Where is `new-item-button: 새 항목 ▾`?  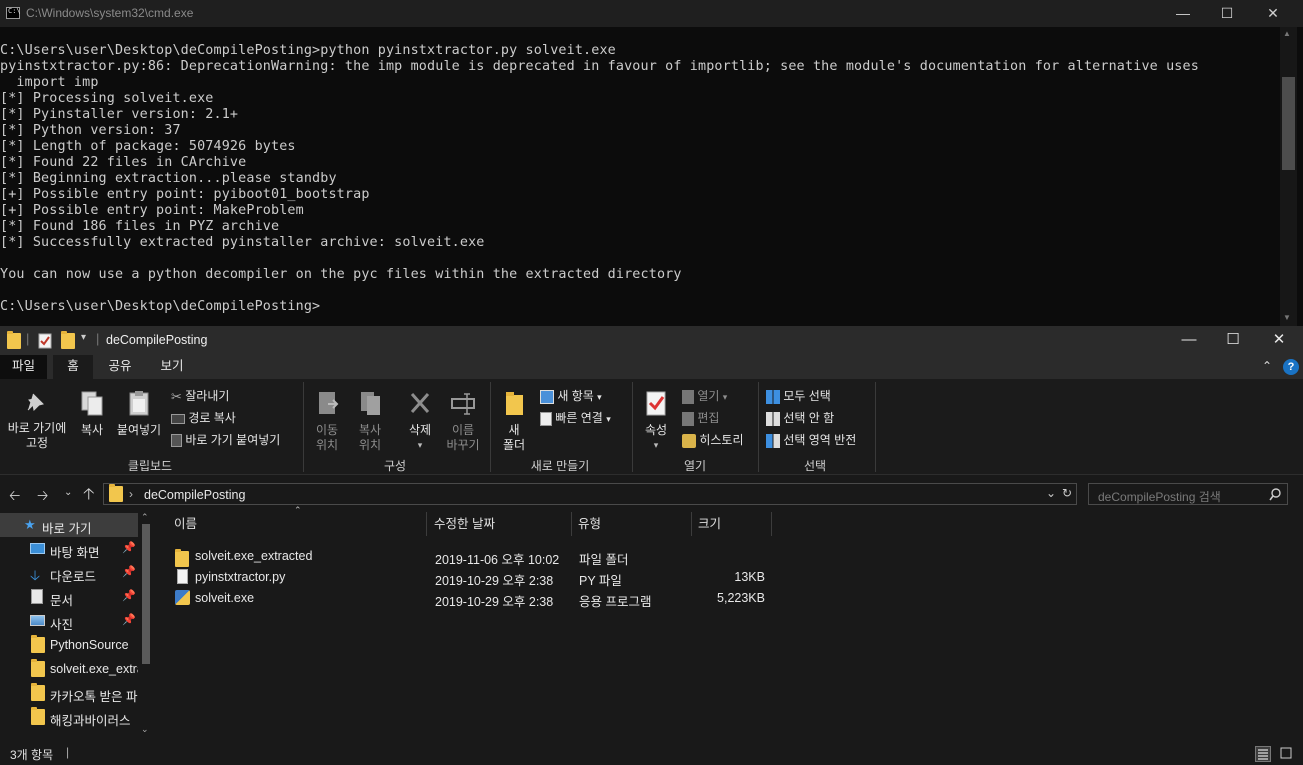 new-item-button: 새 항목 ▾ is located at coordinates (571, 395).